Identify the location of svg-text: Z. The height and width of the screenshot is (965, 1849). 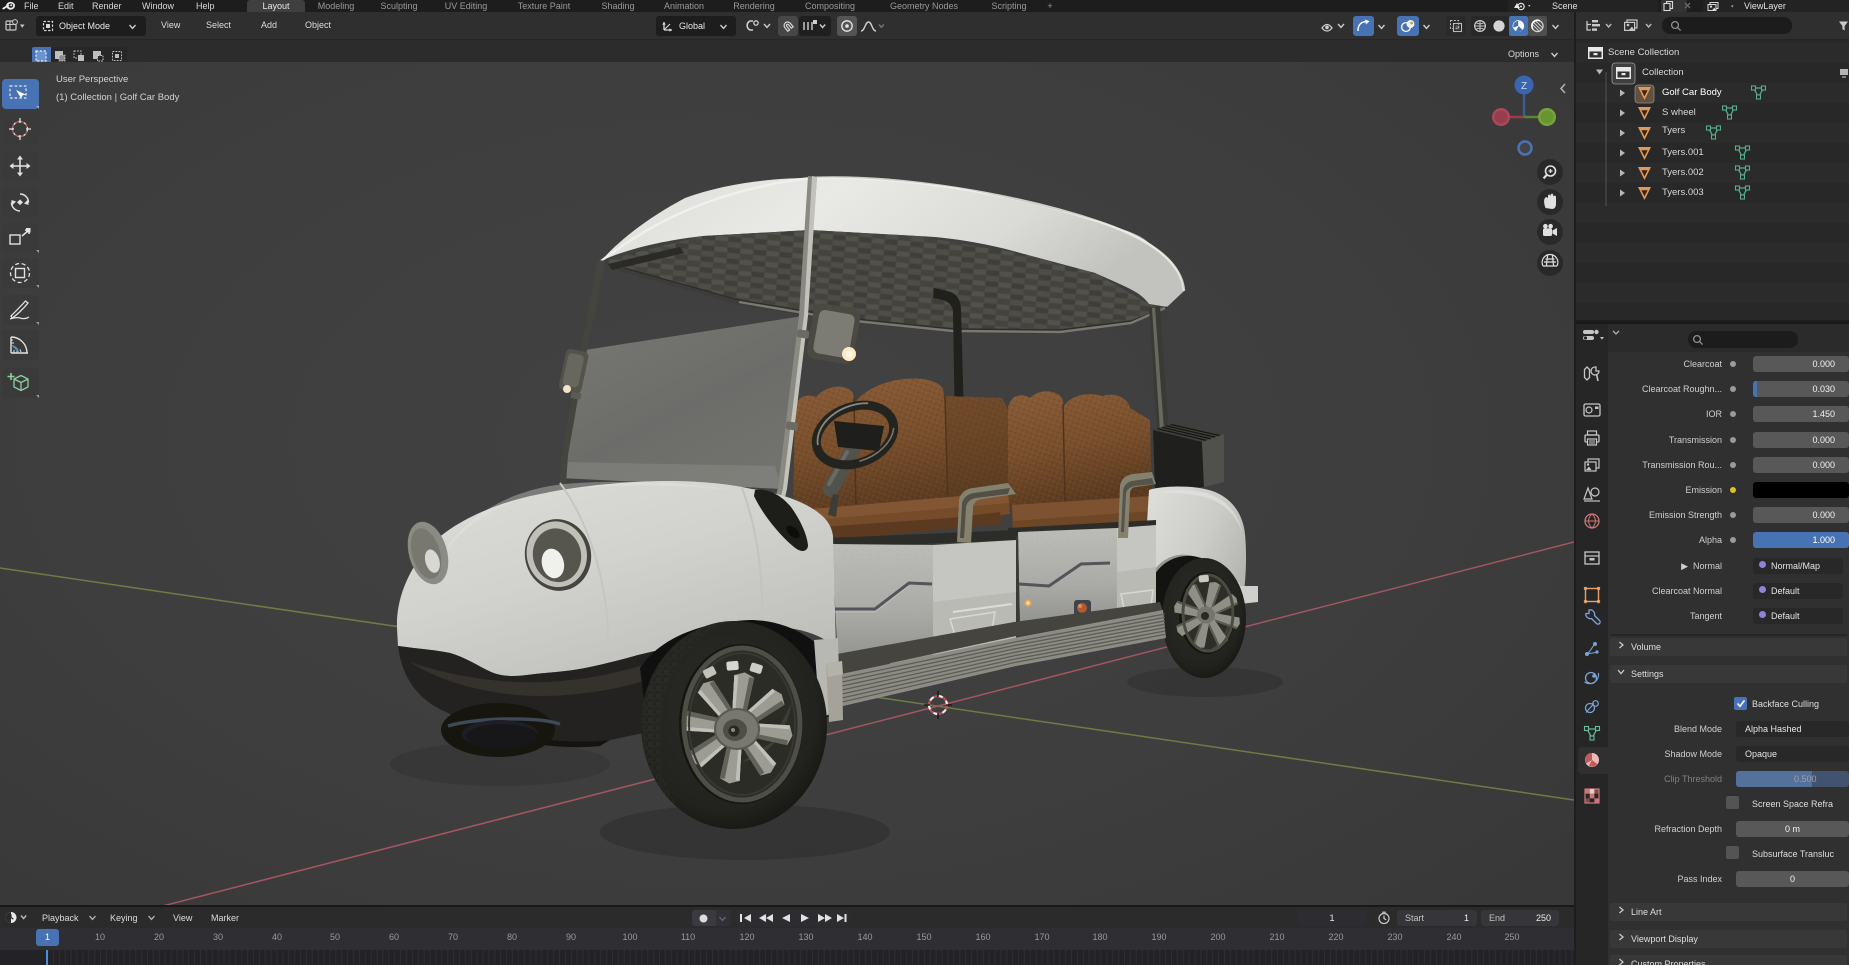
(1524, 86).